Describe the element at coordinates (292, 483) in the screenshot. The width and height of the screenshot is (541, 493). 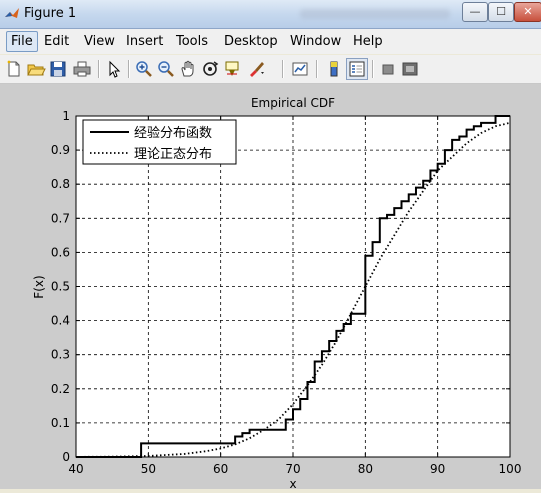
I see `x-axis-label: x` at that location.